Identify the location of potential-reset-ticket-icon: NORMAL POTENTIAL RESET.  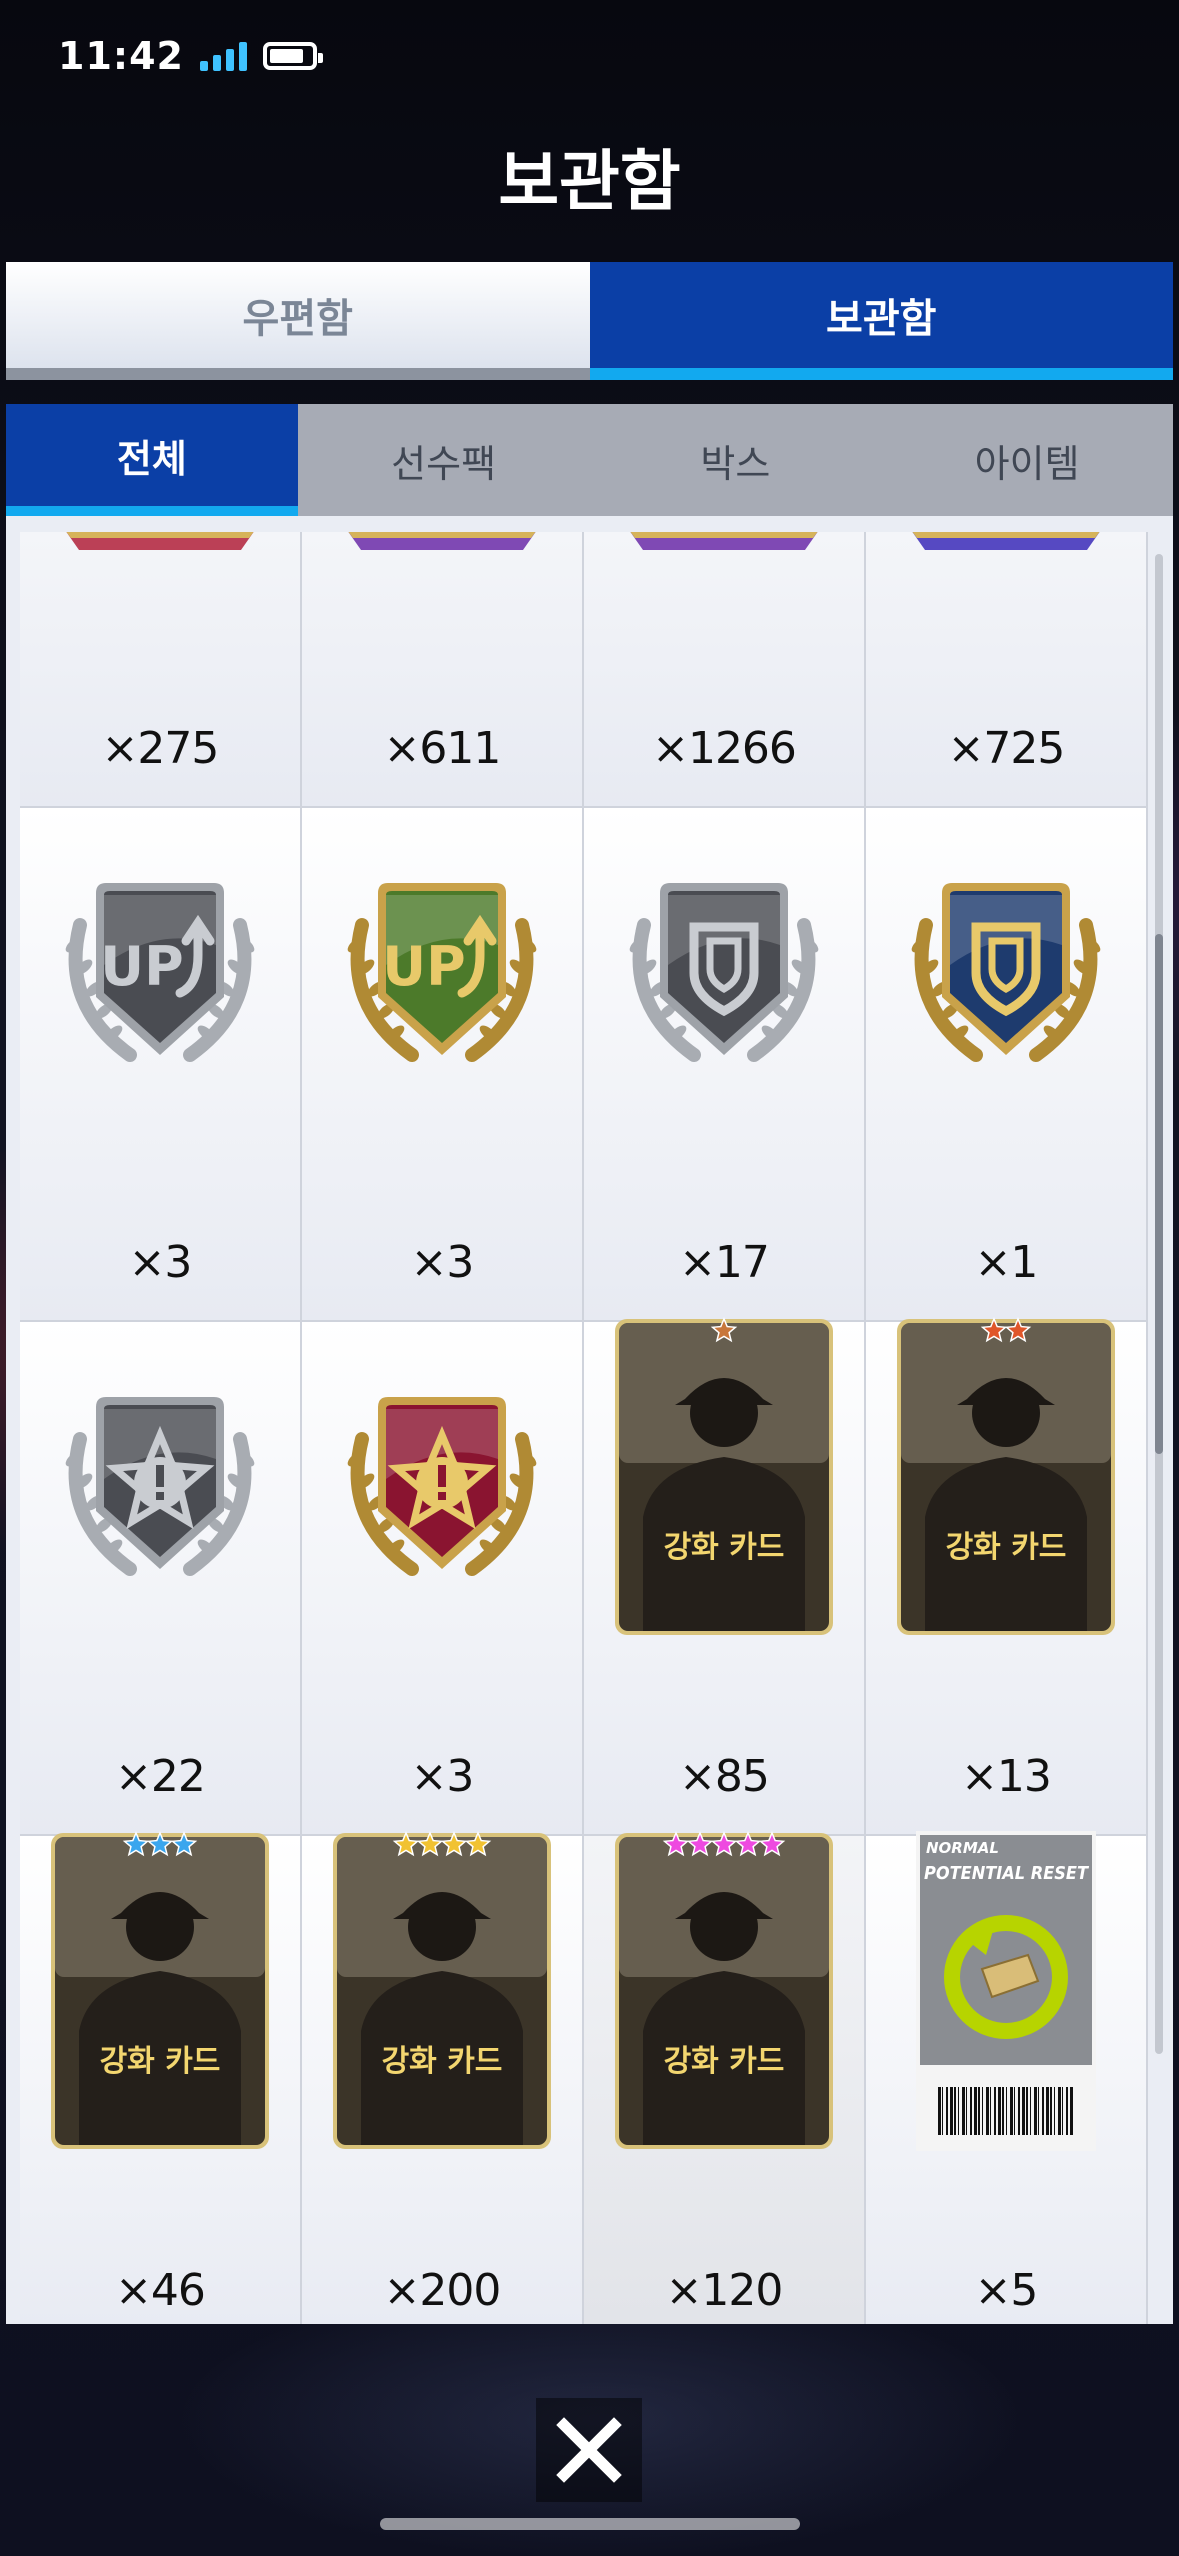
(1006, 1991).